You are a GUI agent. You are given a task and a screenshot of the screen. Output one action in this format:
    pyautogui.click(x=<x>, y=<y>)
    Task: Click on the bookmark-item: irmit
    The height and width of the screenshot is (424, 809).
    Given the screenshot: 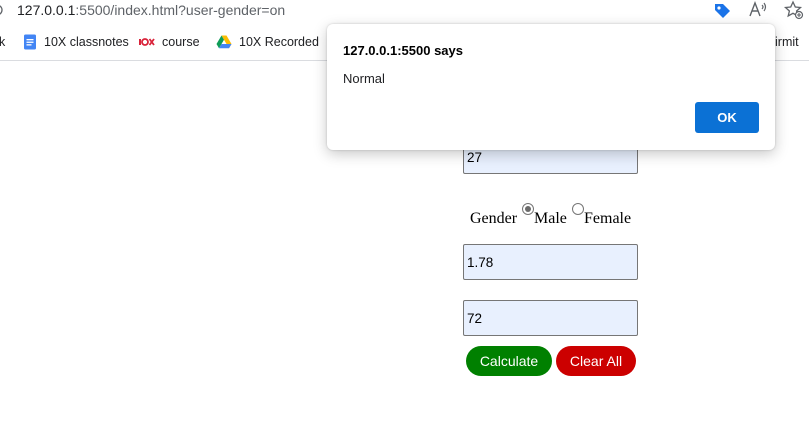 What is the action you would take?
    pyautogui.click(x=787, y=42)
    